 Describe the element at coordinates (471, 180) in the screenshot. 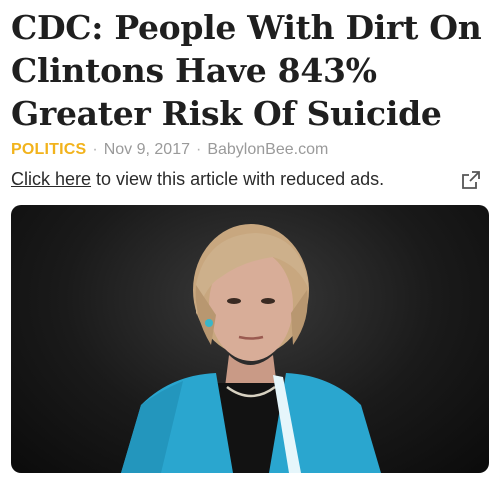

I see `external-link-icon` at that location.